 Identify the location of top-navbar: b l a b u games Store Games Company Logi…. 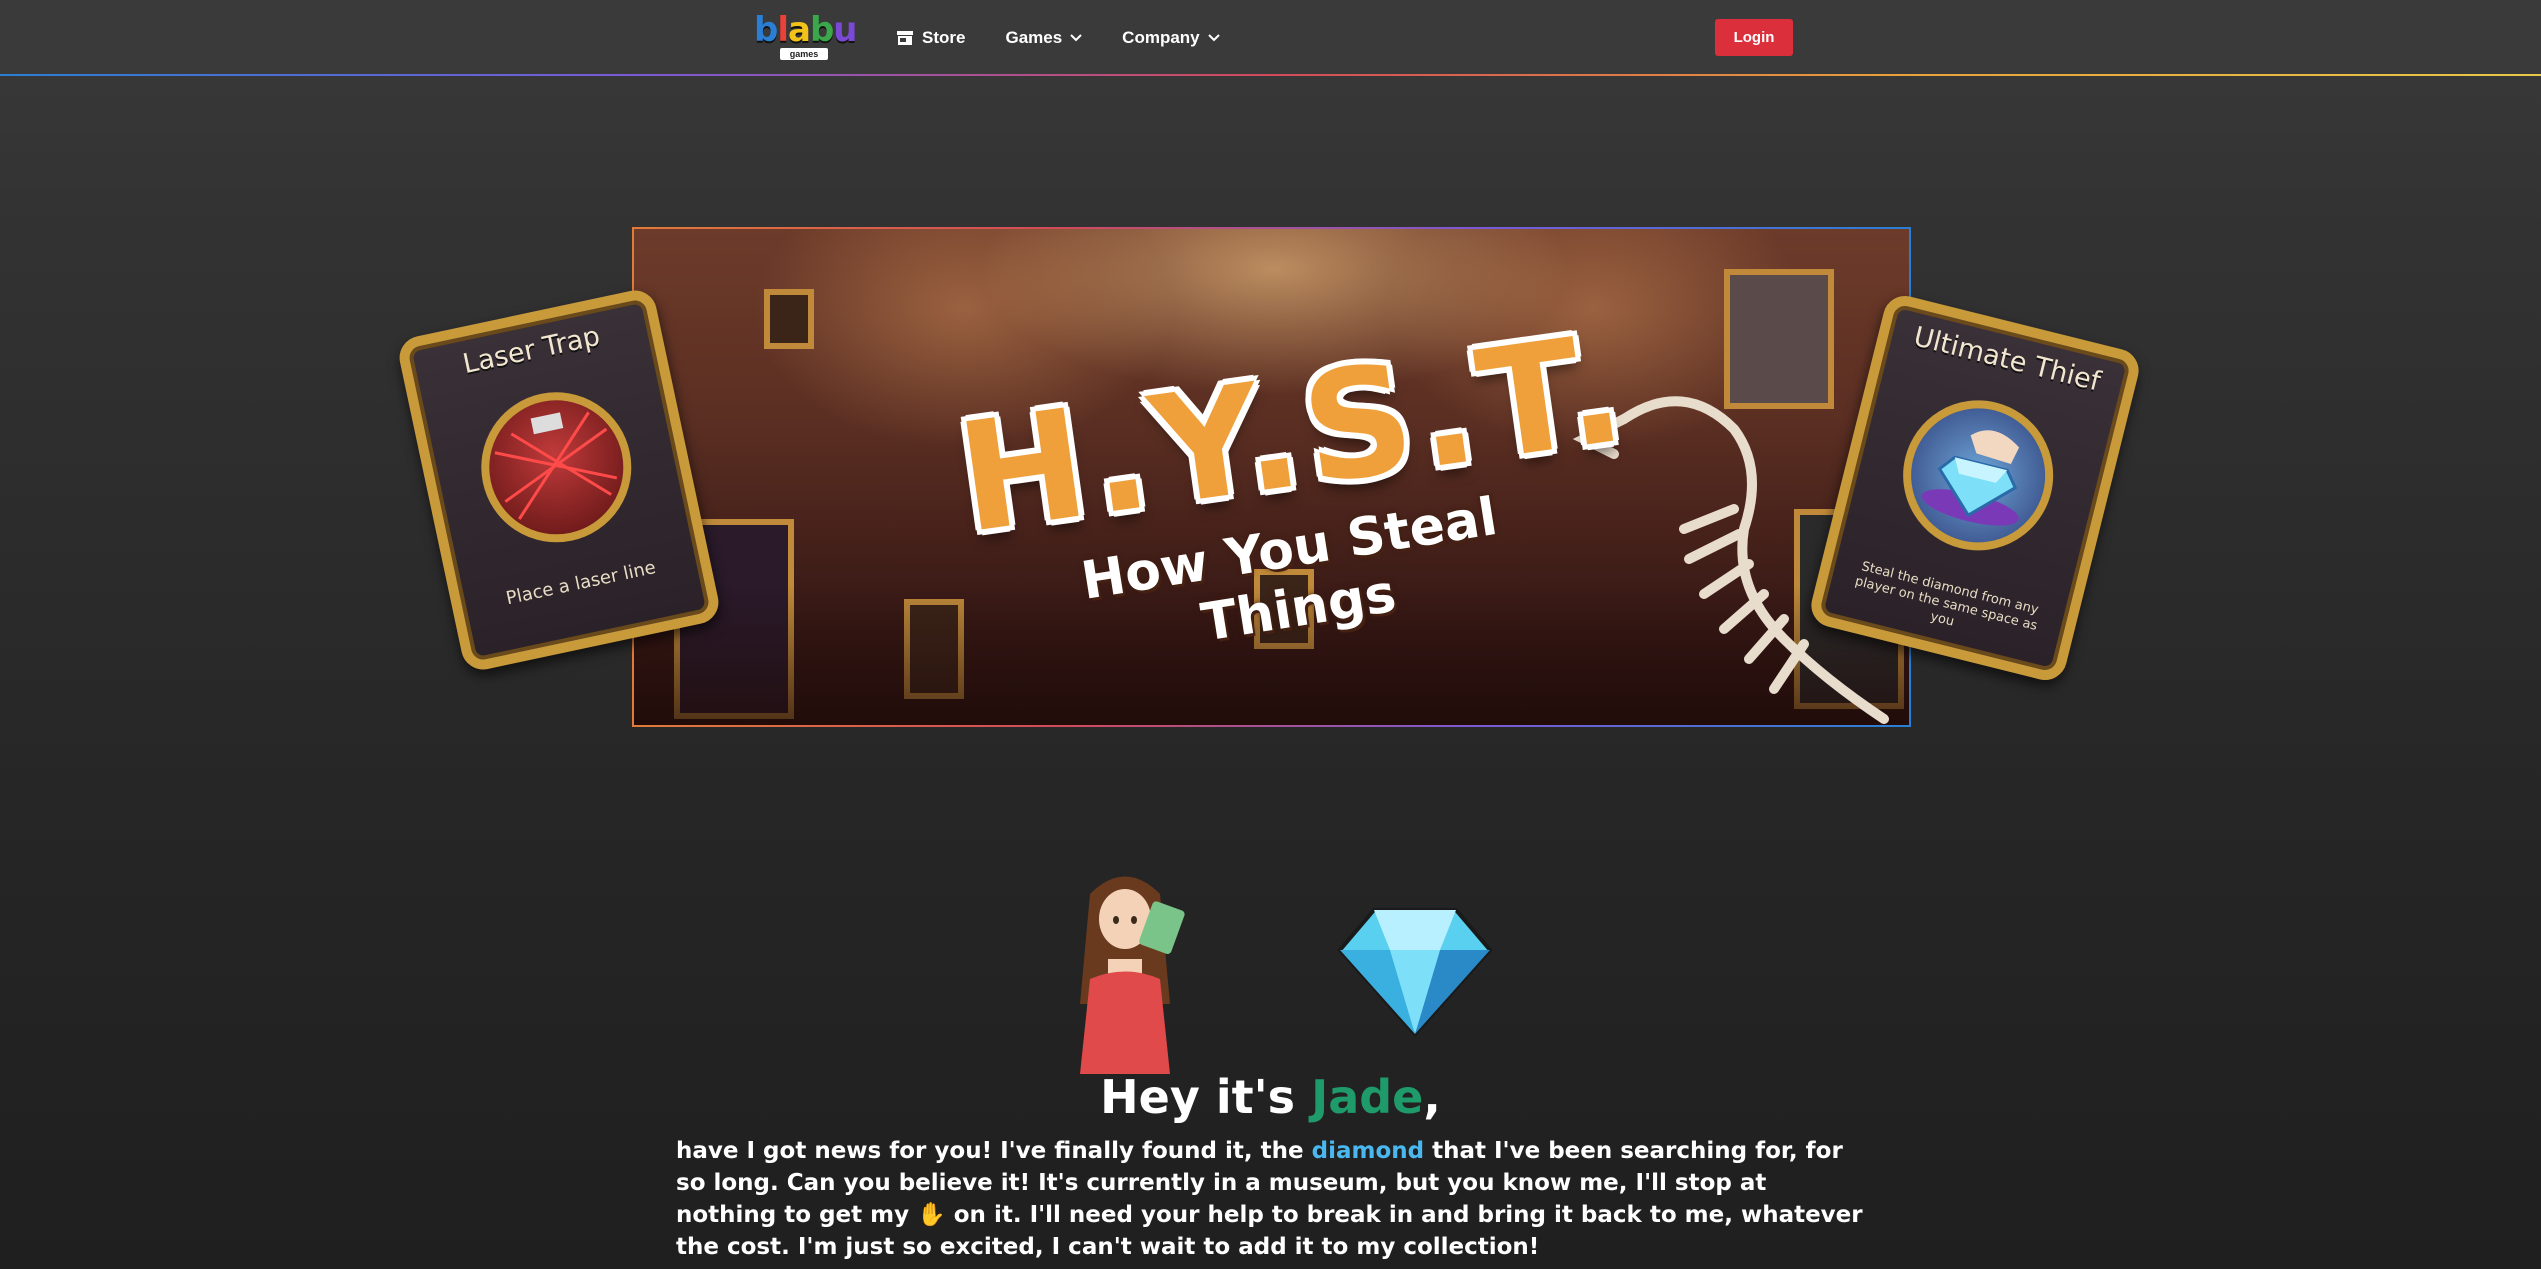
(1270, 38).